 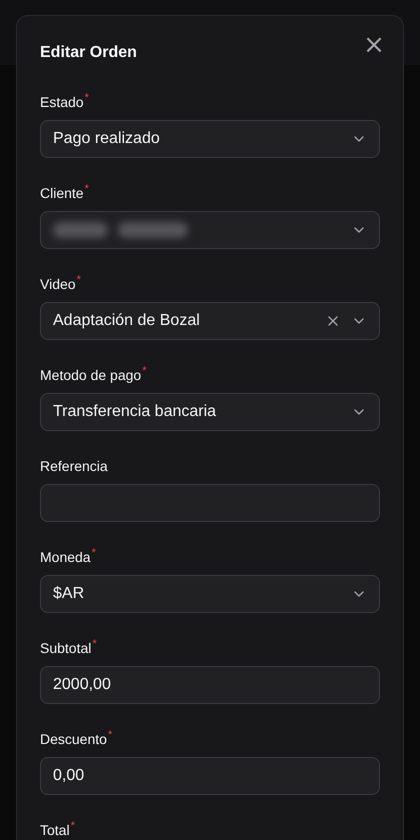 I want to click on field-label: Total, so click(x=55, y=830).